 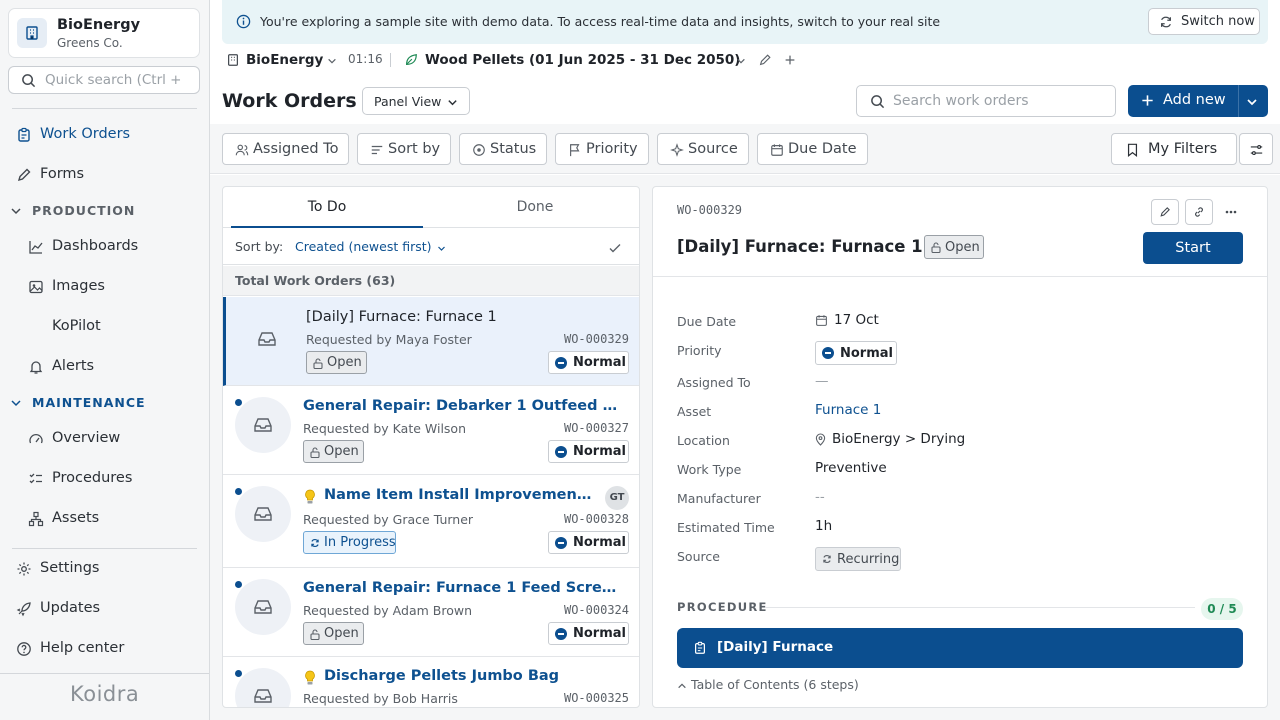 I want to click on nav-updates: Updates, so click(x=104, y=609).